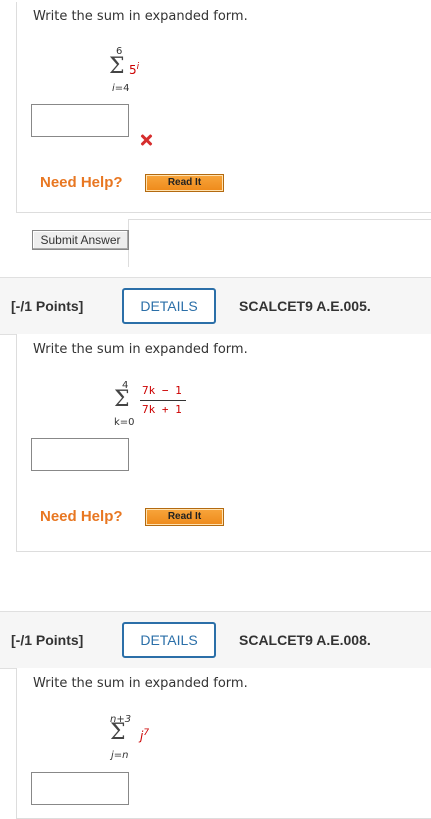 Image resolution: width=431 pixels, height=819 pixels. What do you see at coordinates (80, 454) in the screenshot?
I see `answer-input-q2` at bounding box center [80, 454].